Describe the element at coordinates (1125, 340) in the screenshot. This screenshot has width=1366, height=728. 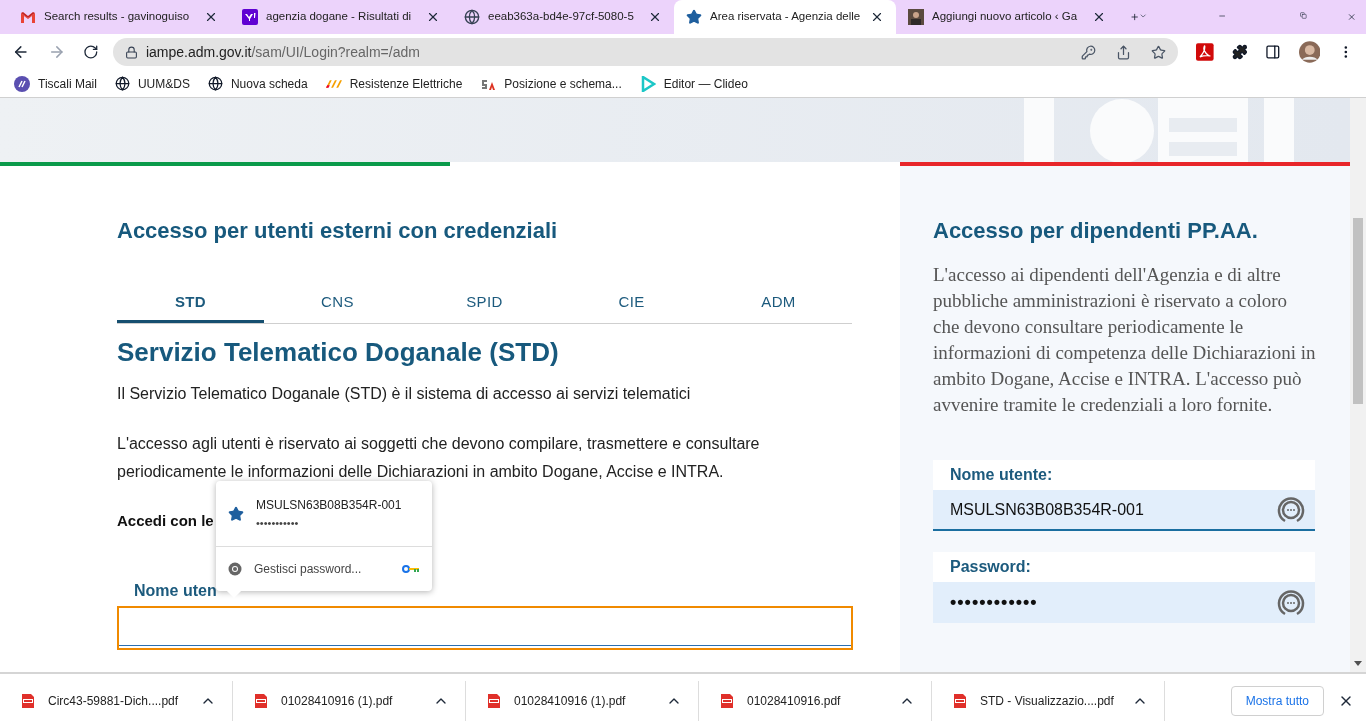
I see `panel-text: L'accesso ai dipendenti dell'Agenzia e di altre pubbliche amministrazioni è riservato a coloro che devono consultare periodicamente le informazioni di competenza delle Dichiarazioni in ambito Dogane, Accise e INTRA. L'accesso può avvenire tramite le credenziali a loro fornite.` at that location.